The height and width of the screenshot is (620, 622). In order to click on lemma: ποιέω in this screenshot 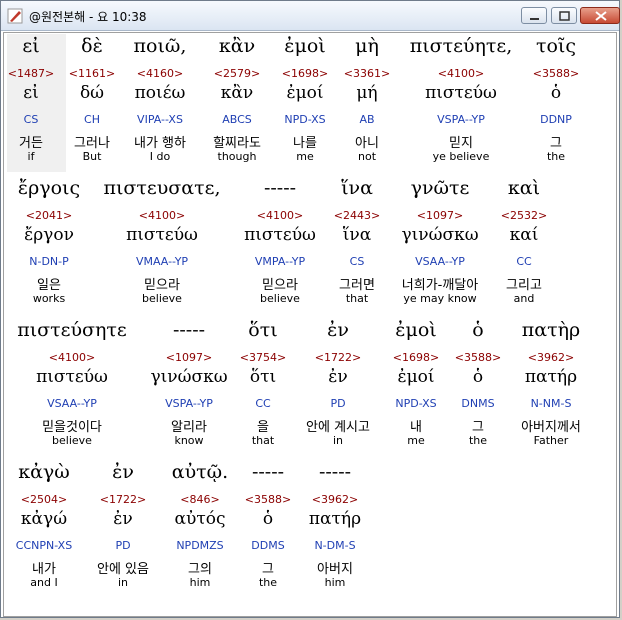, I will do `click(160, 93)`.